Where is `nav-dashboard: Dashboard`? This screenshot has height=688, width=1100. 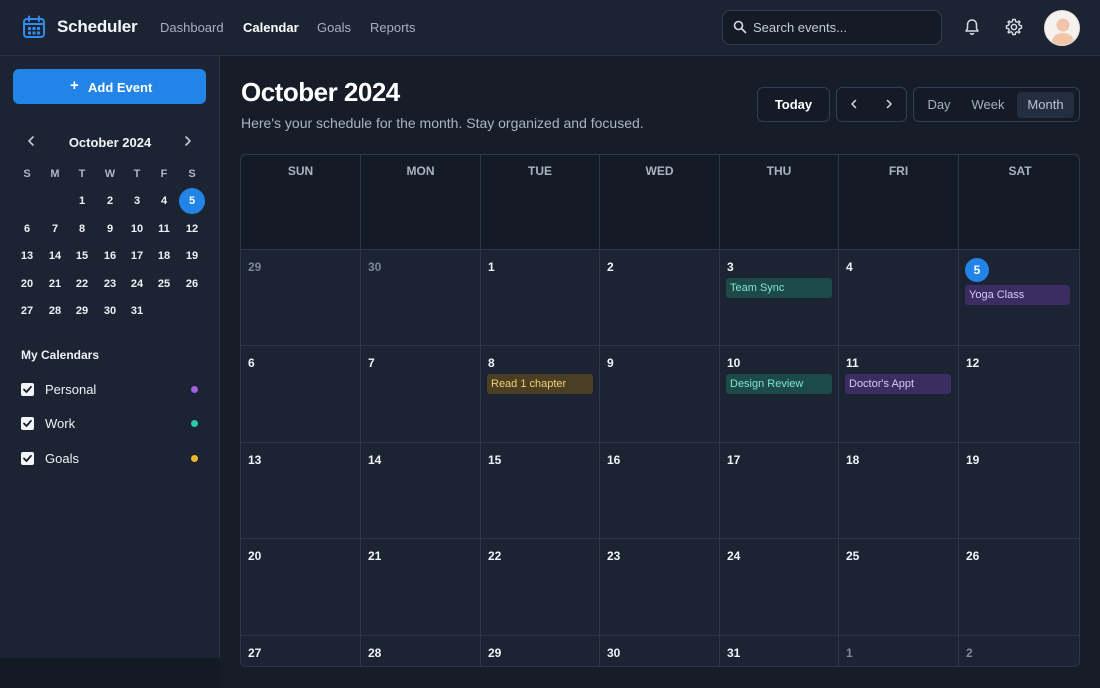
nav-dashboard: Dashboard is located at coordinates (192, 27).